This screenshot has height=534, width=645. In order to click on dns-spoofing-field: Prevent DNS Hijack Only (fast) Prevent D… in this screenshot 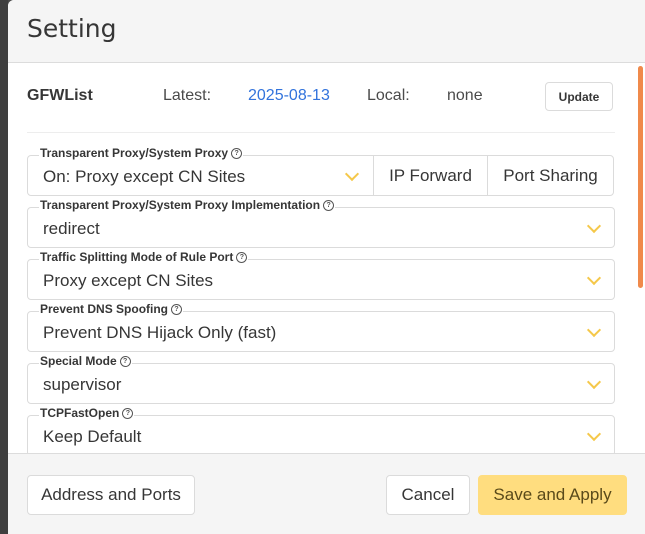, I will do `click(321, 327)`.